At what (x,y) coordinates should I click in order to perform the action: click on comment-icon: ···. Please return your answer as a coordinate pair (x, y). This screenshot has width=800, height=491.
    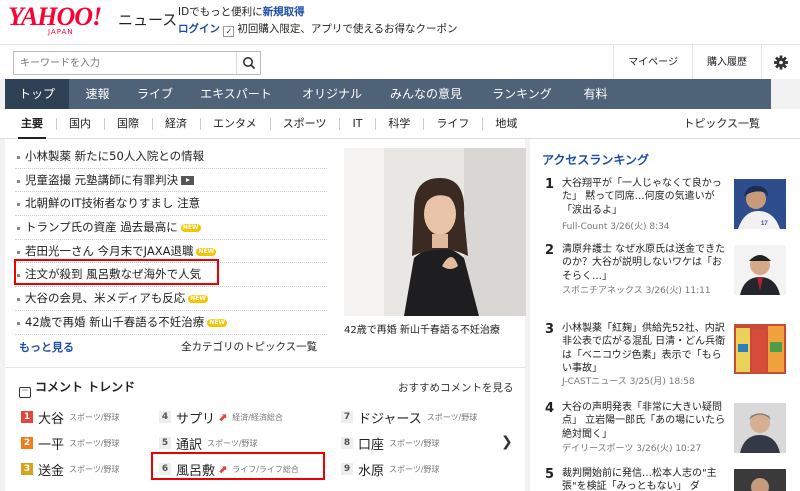
    Looking at the image, I should click on (25, 392).